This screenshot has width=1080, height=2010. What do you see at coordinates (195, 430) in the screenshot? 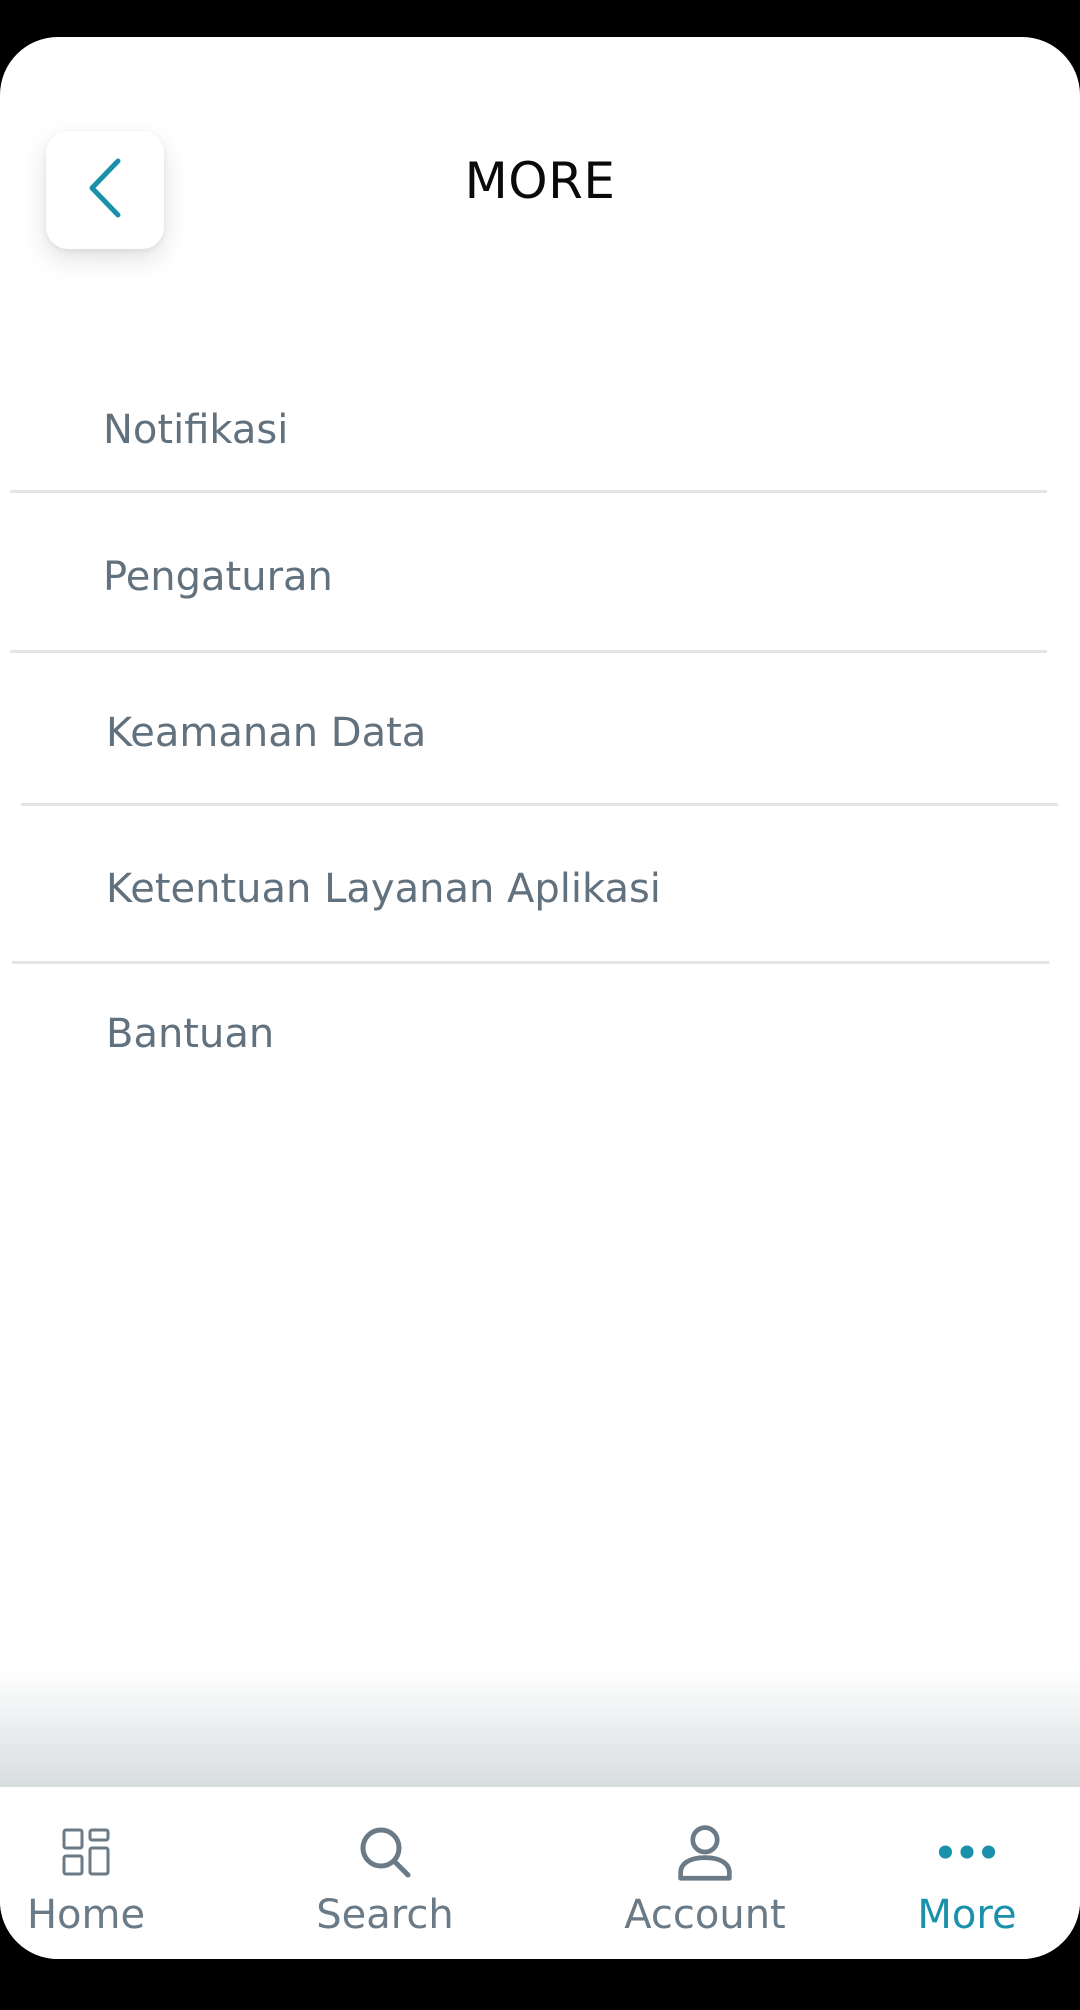
I see `menu-item-notifikasi: Notifikasi` at bounding box center [195, 430].